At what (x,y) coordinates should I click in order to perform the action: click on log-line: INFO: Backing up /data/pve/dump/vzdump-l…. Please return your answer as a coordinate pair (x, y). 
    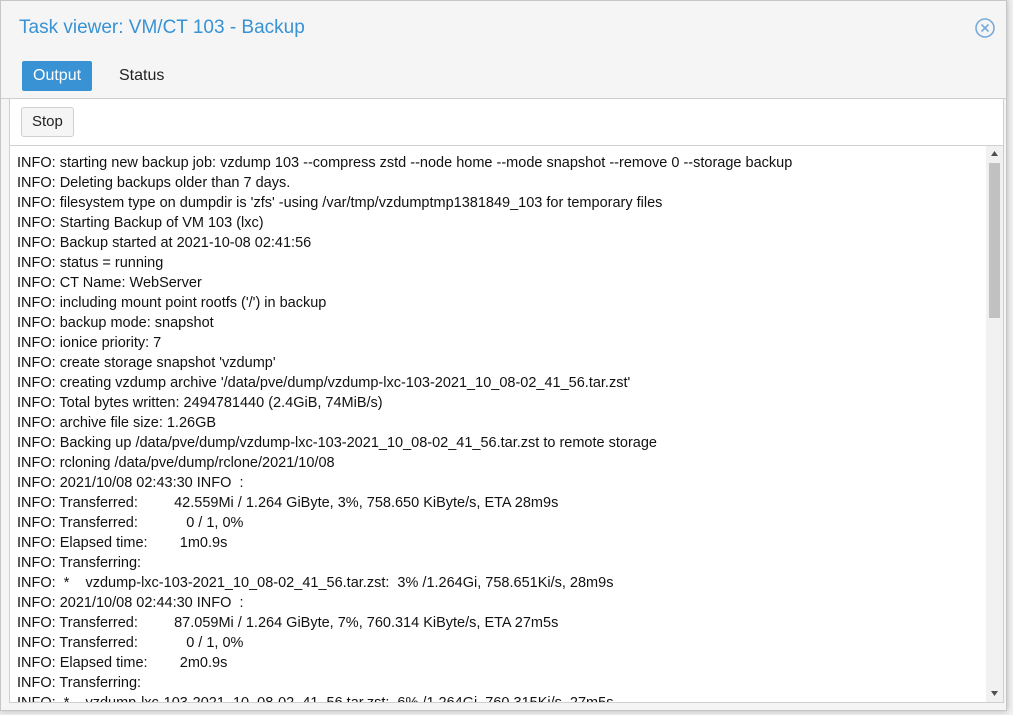
    Looking at the image, I should click on (337, 443).